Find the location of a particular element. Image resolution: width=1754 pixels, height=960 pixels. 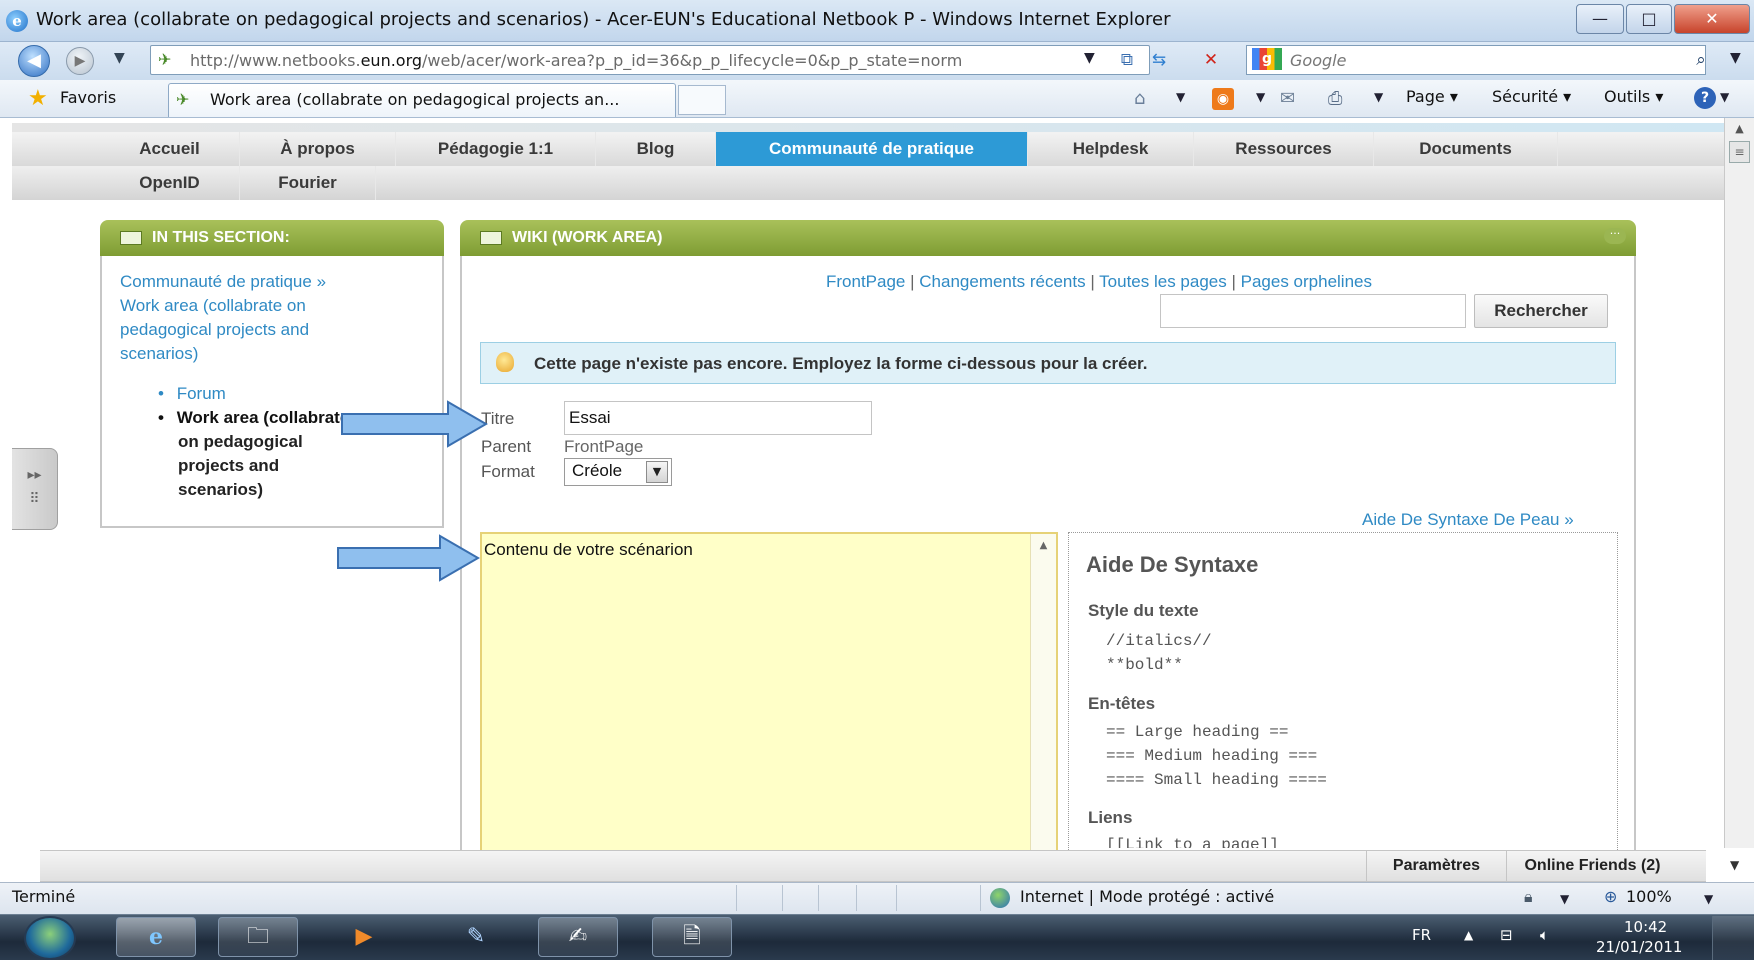

clock-date: 21/01/2011 is located at coordinates (1639, 947).